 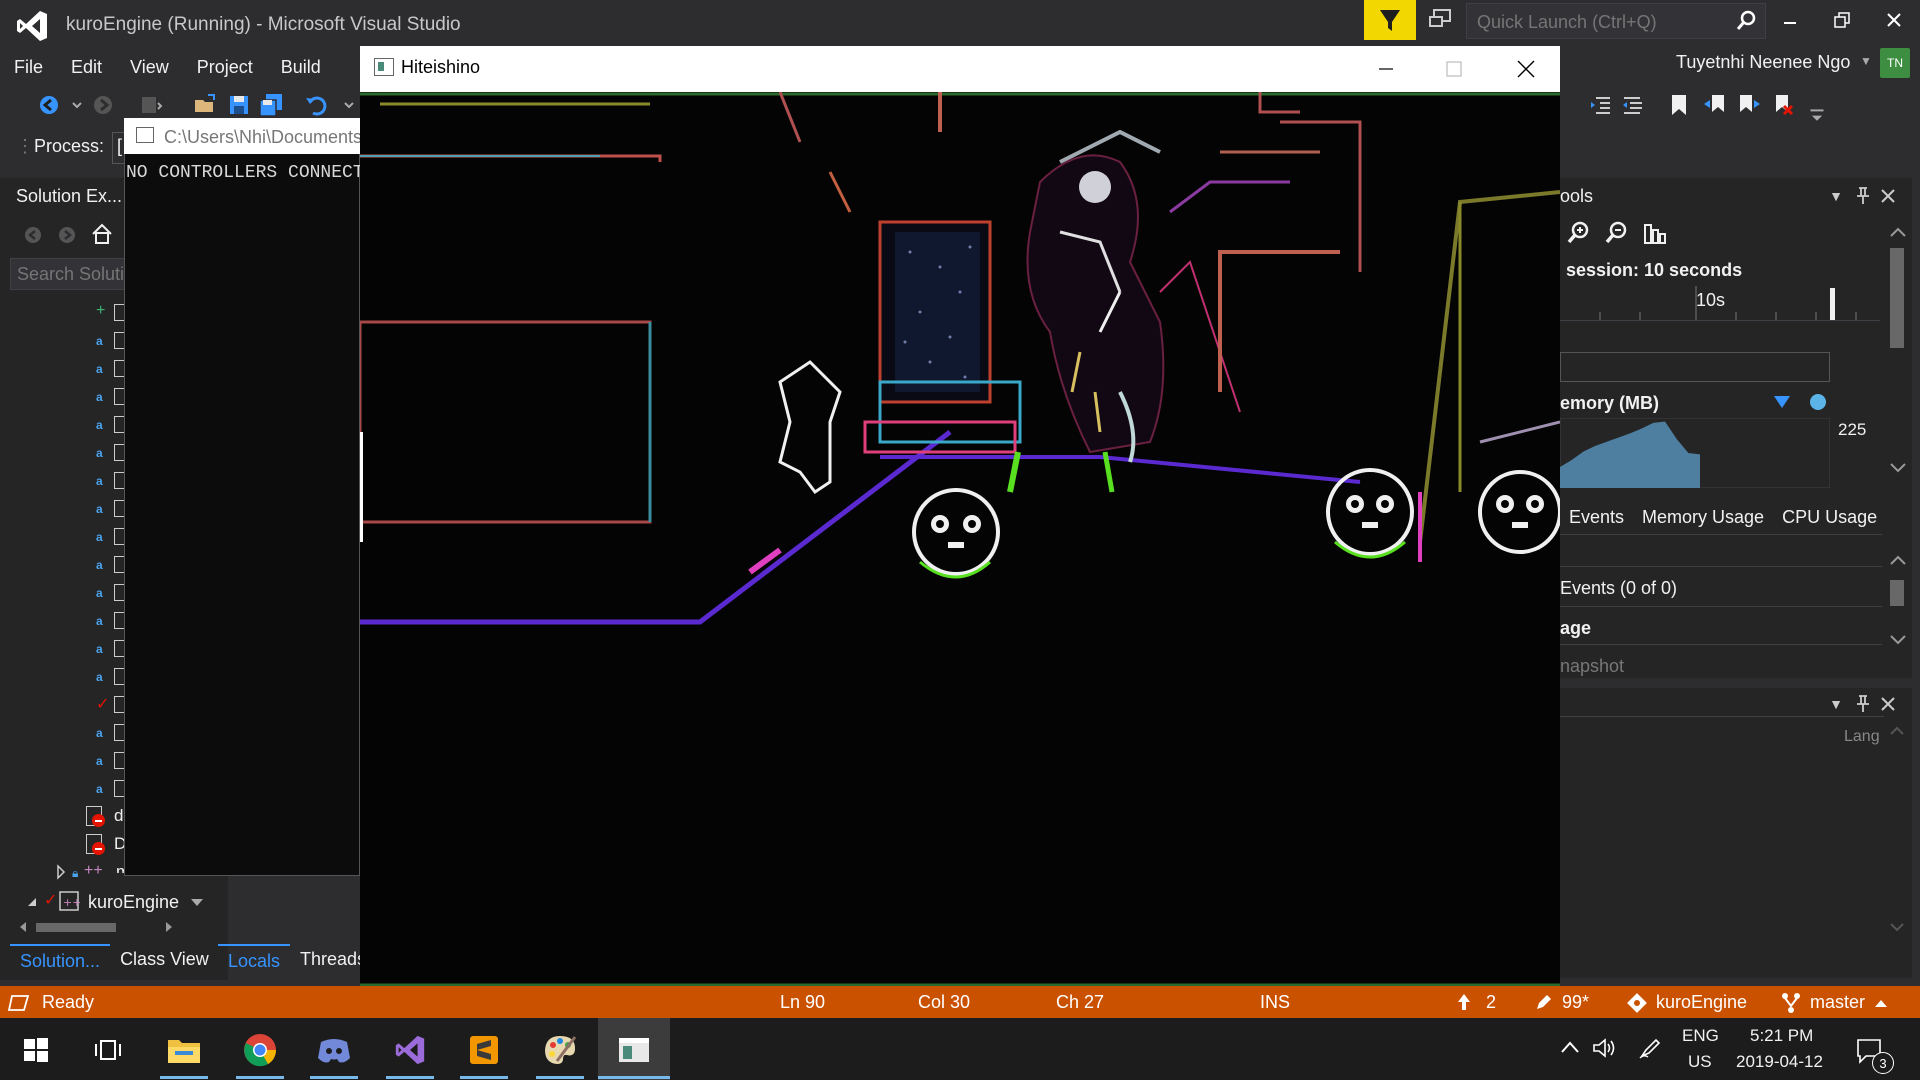 What do you see at coordinates (111, 313) in the screenshot?
I see `list-item: +` at bounding box center [111, 313].